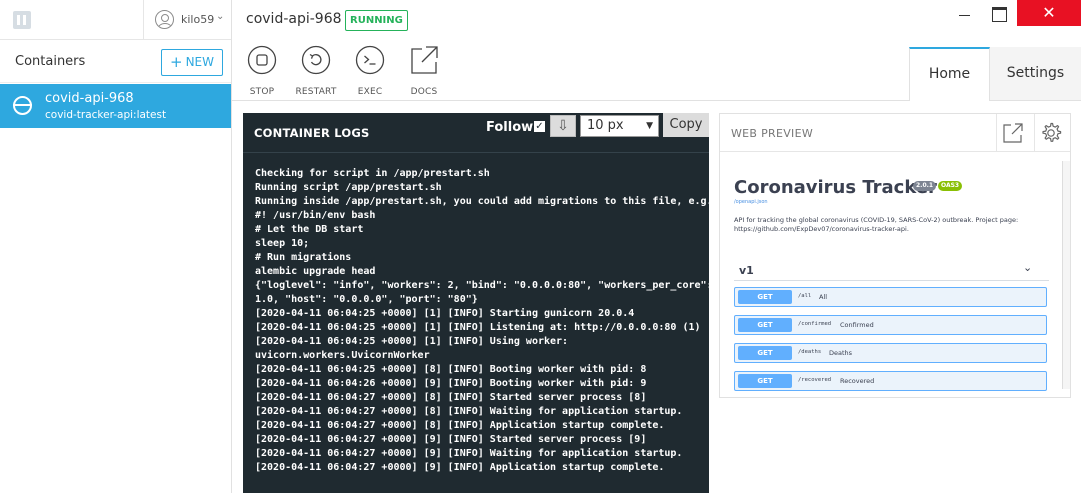 Image resolution: width=1081 pixels, height=493 pixels. What do you see at coordinates (751, 202) in the screenshot?
I see `spec-link: /openapi.json` at bounding box center [751, 202].